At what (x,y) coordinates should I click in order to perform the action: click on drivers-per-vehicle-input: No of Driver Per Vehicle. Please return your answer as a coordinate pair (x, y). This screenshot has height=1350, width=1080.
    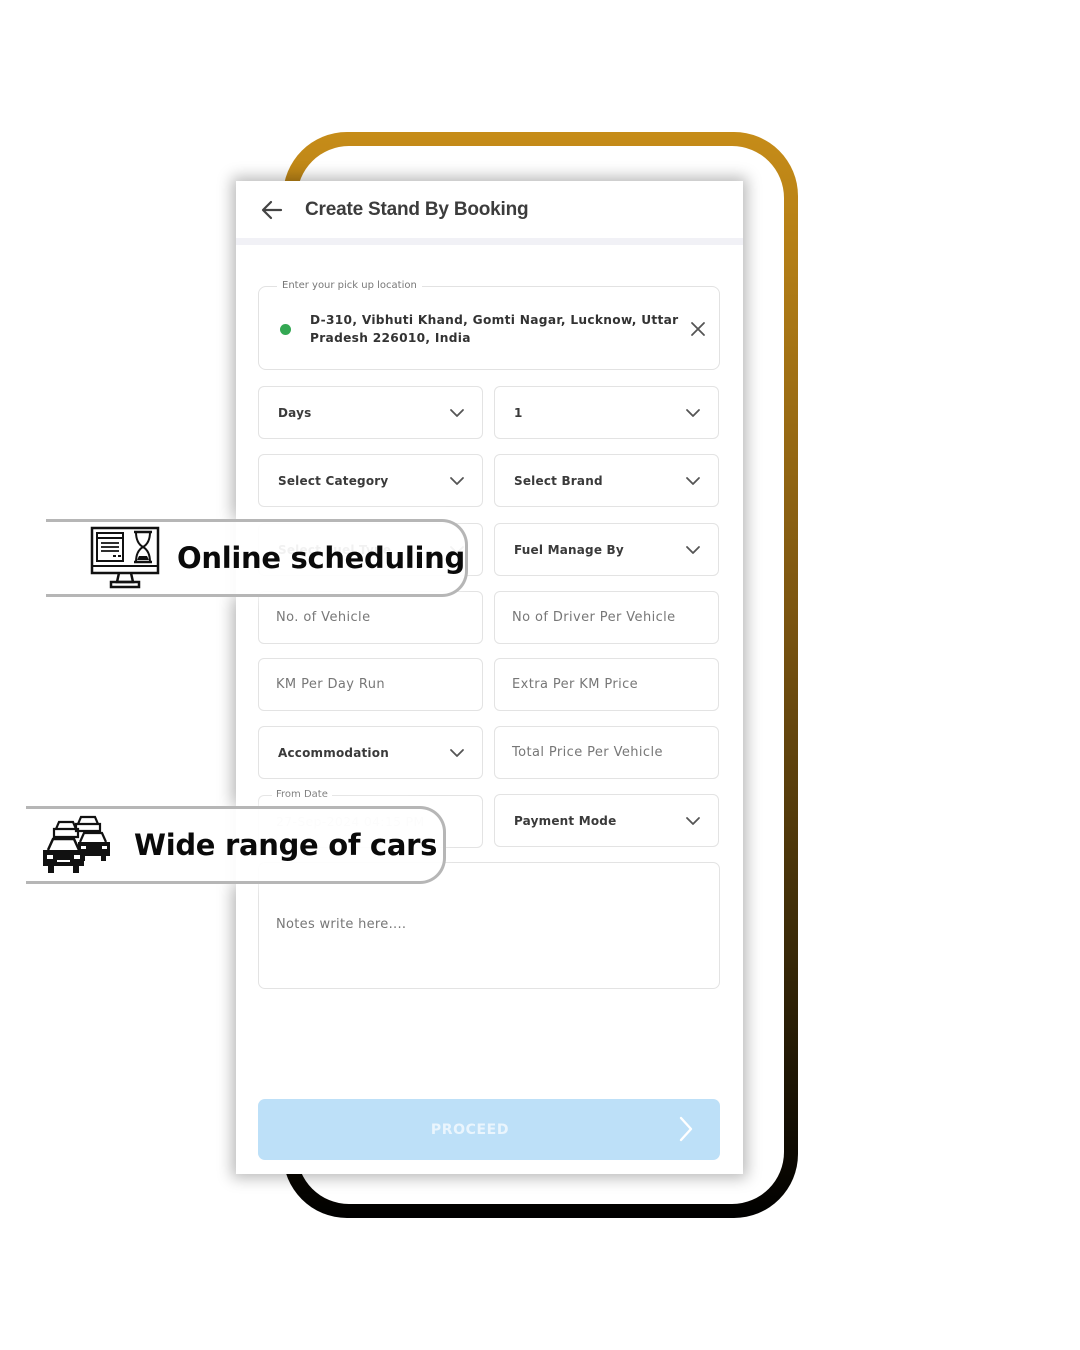
    Looking at the image, I should click on (606, 617).